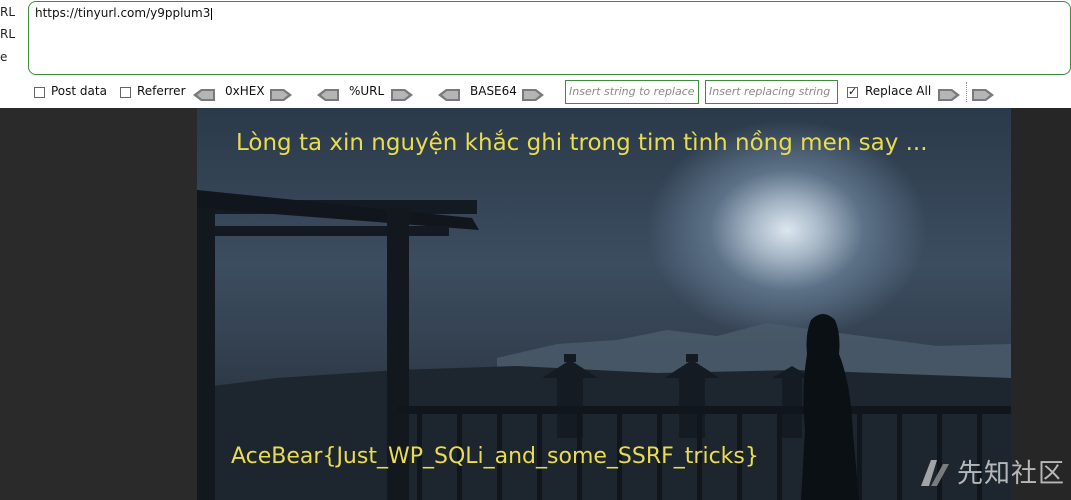  I want to click on page-background-left, so click(98, 304).